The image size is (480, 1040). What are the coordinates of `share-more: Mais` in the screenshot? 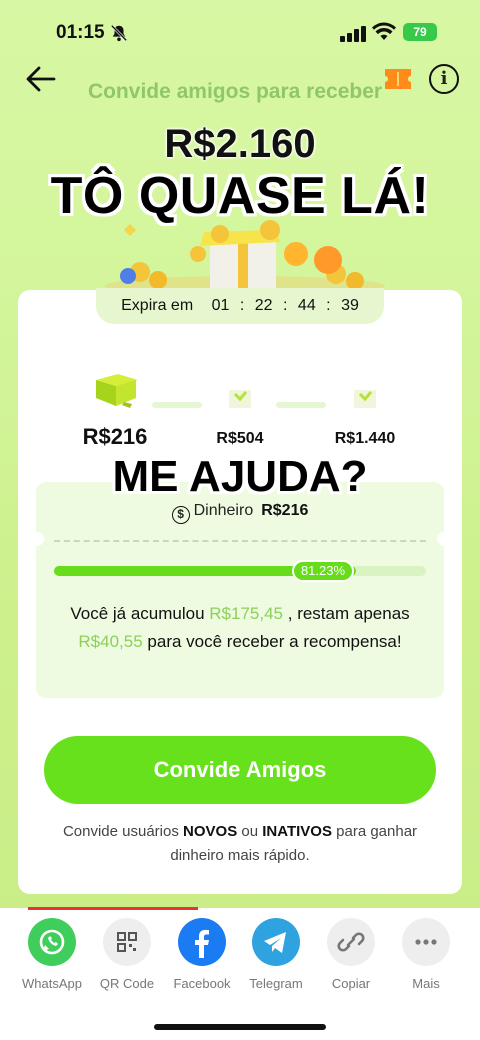 It's located at (426, 954).